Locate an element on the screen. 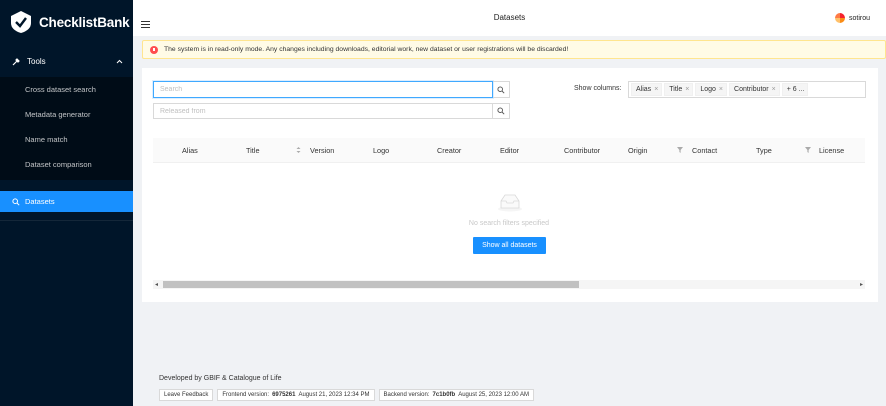 The width and height of the screenshot is (886, 406). brand-name: ChecklistBank is located at coordinates (84, 22).